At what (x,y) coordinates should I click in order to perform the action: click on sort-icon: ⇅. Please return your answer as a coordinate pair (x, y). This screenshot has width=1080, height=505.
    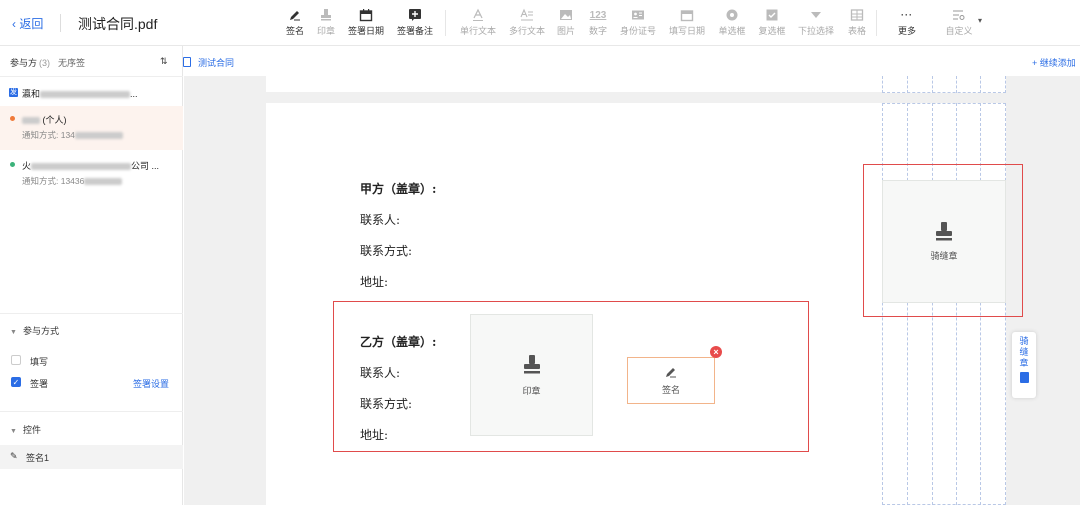
    Looking at the image, I should click on (164, 61).